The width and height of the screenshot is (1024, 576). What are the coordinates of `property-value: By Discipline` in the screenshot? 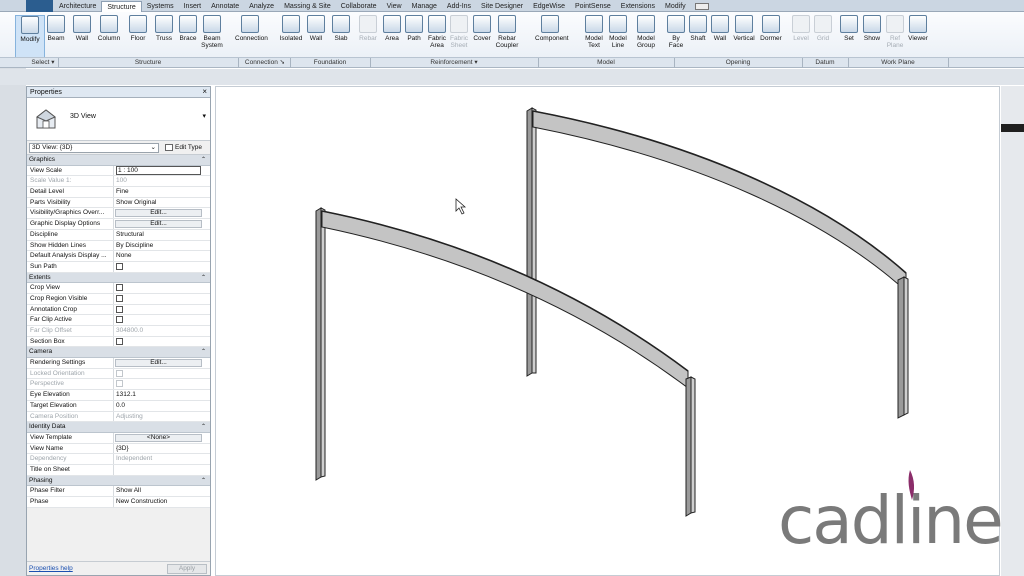 It's located at (162, 246).